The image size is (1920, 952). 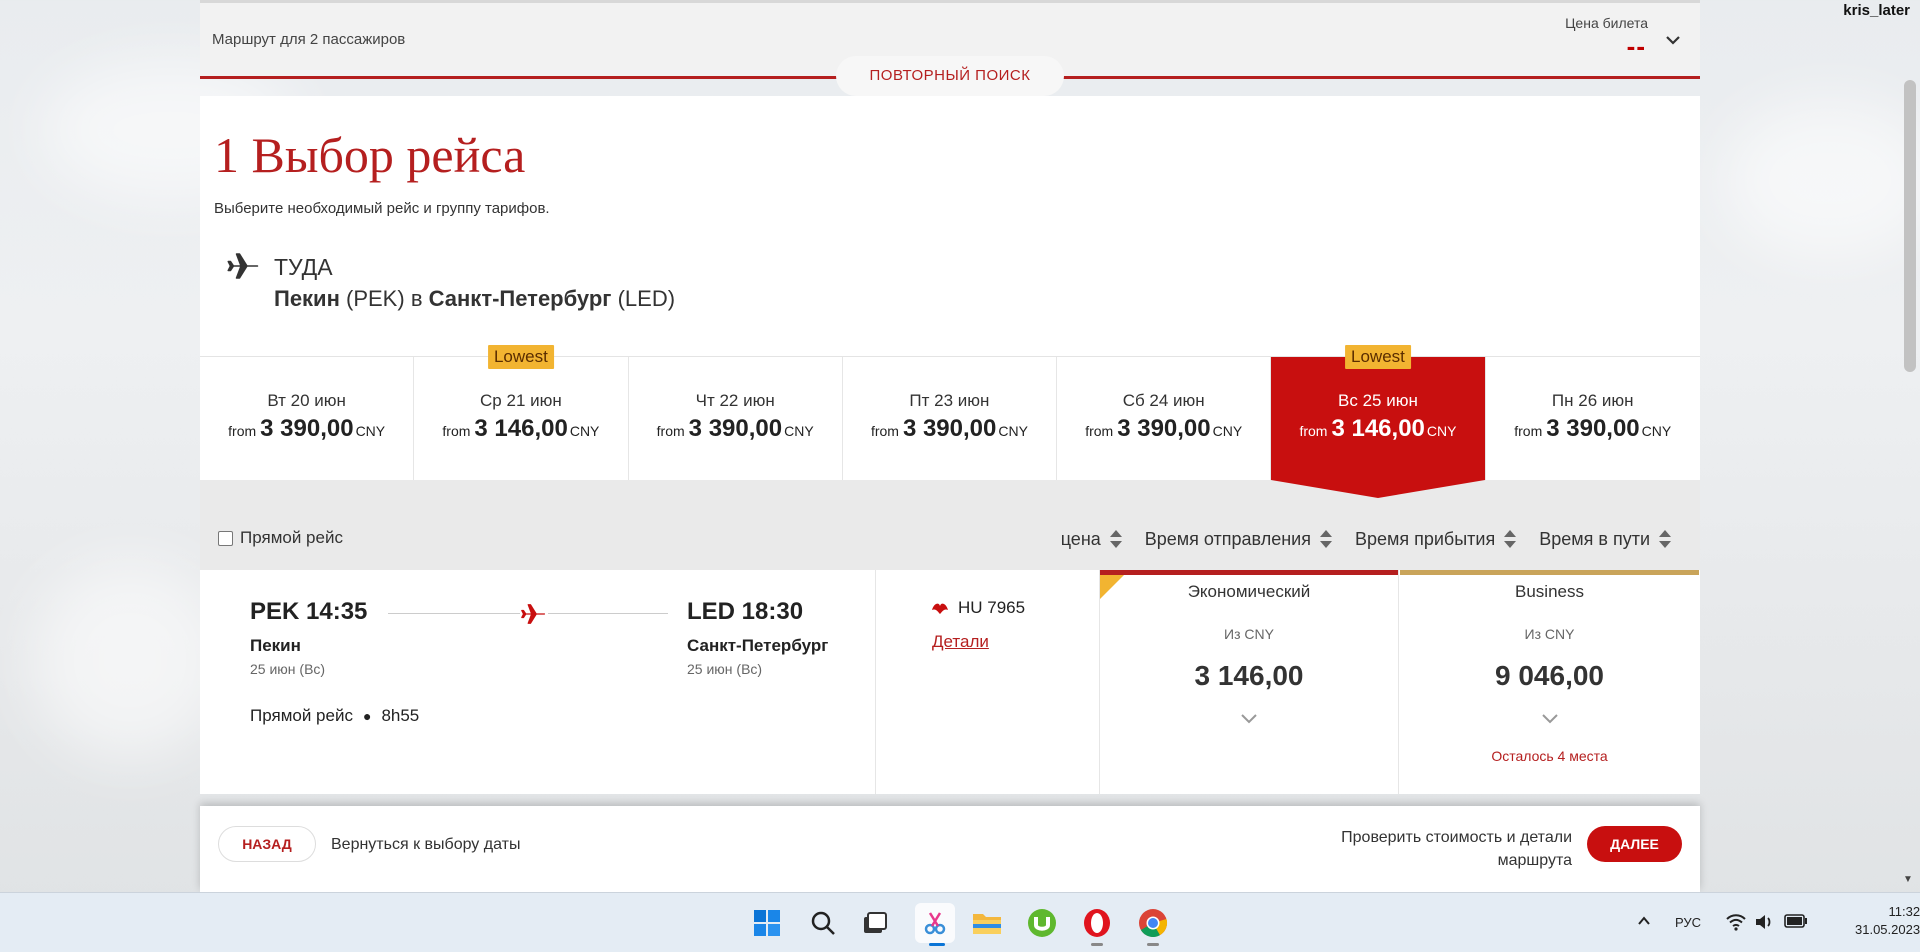 I want to click on ticket-price-label: Цена билета, so click(x=1606, y=23).